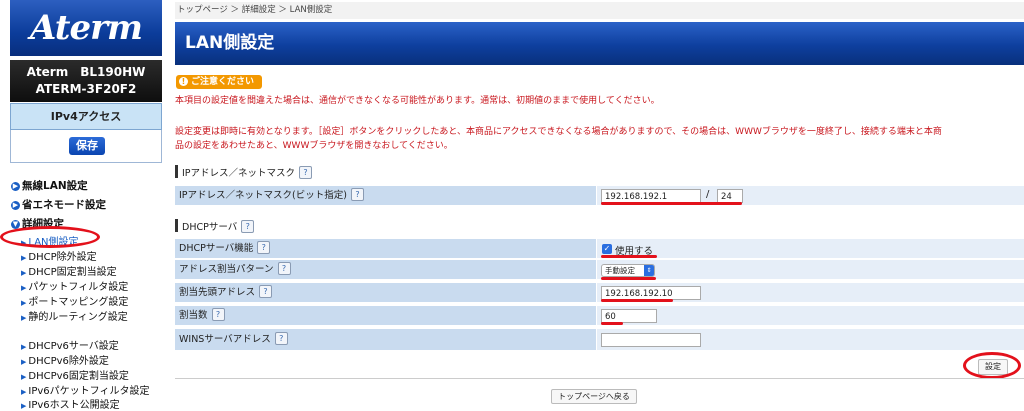 The width and height of the screenshot is (1024, 411). What do you see at coordinates (730, 196) in the screenshot?
I see `netmask-input: 24` at bounding box center [730, 196].